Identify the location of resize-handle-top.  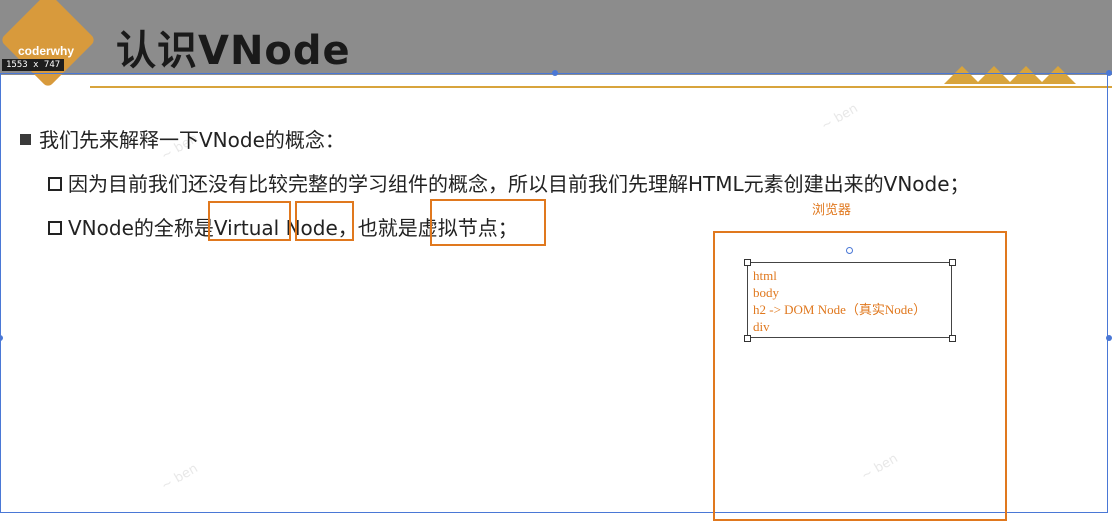
(555, 73).